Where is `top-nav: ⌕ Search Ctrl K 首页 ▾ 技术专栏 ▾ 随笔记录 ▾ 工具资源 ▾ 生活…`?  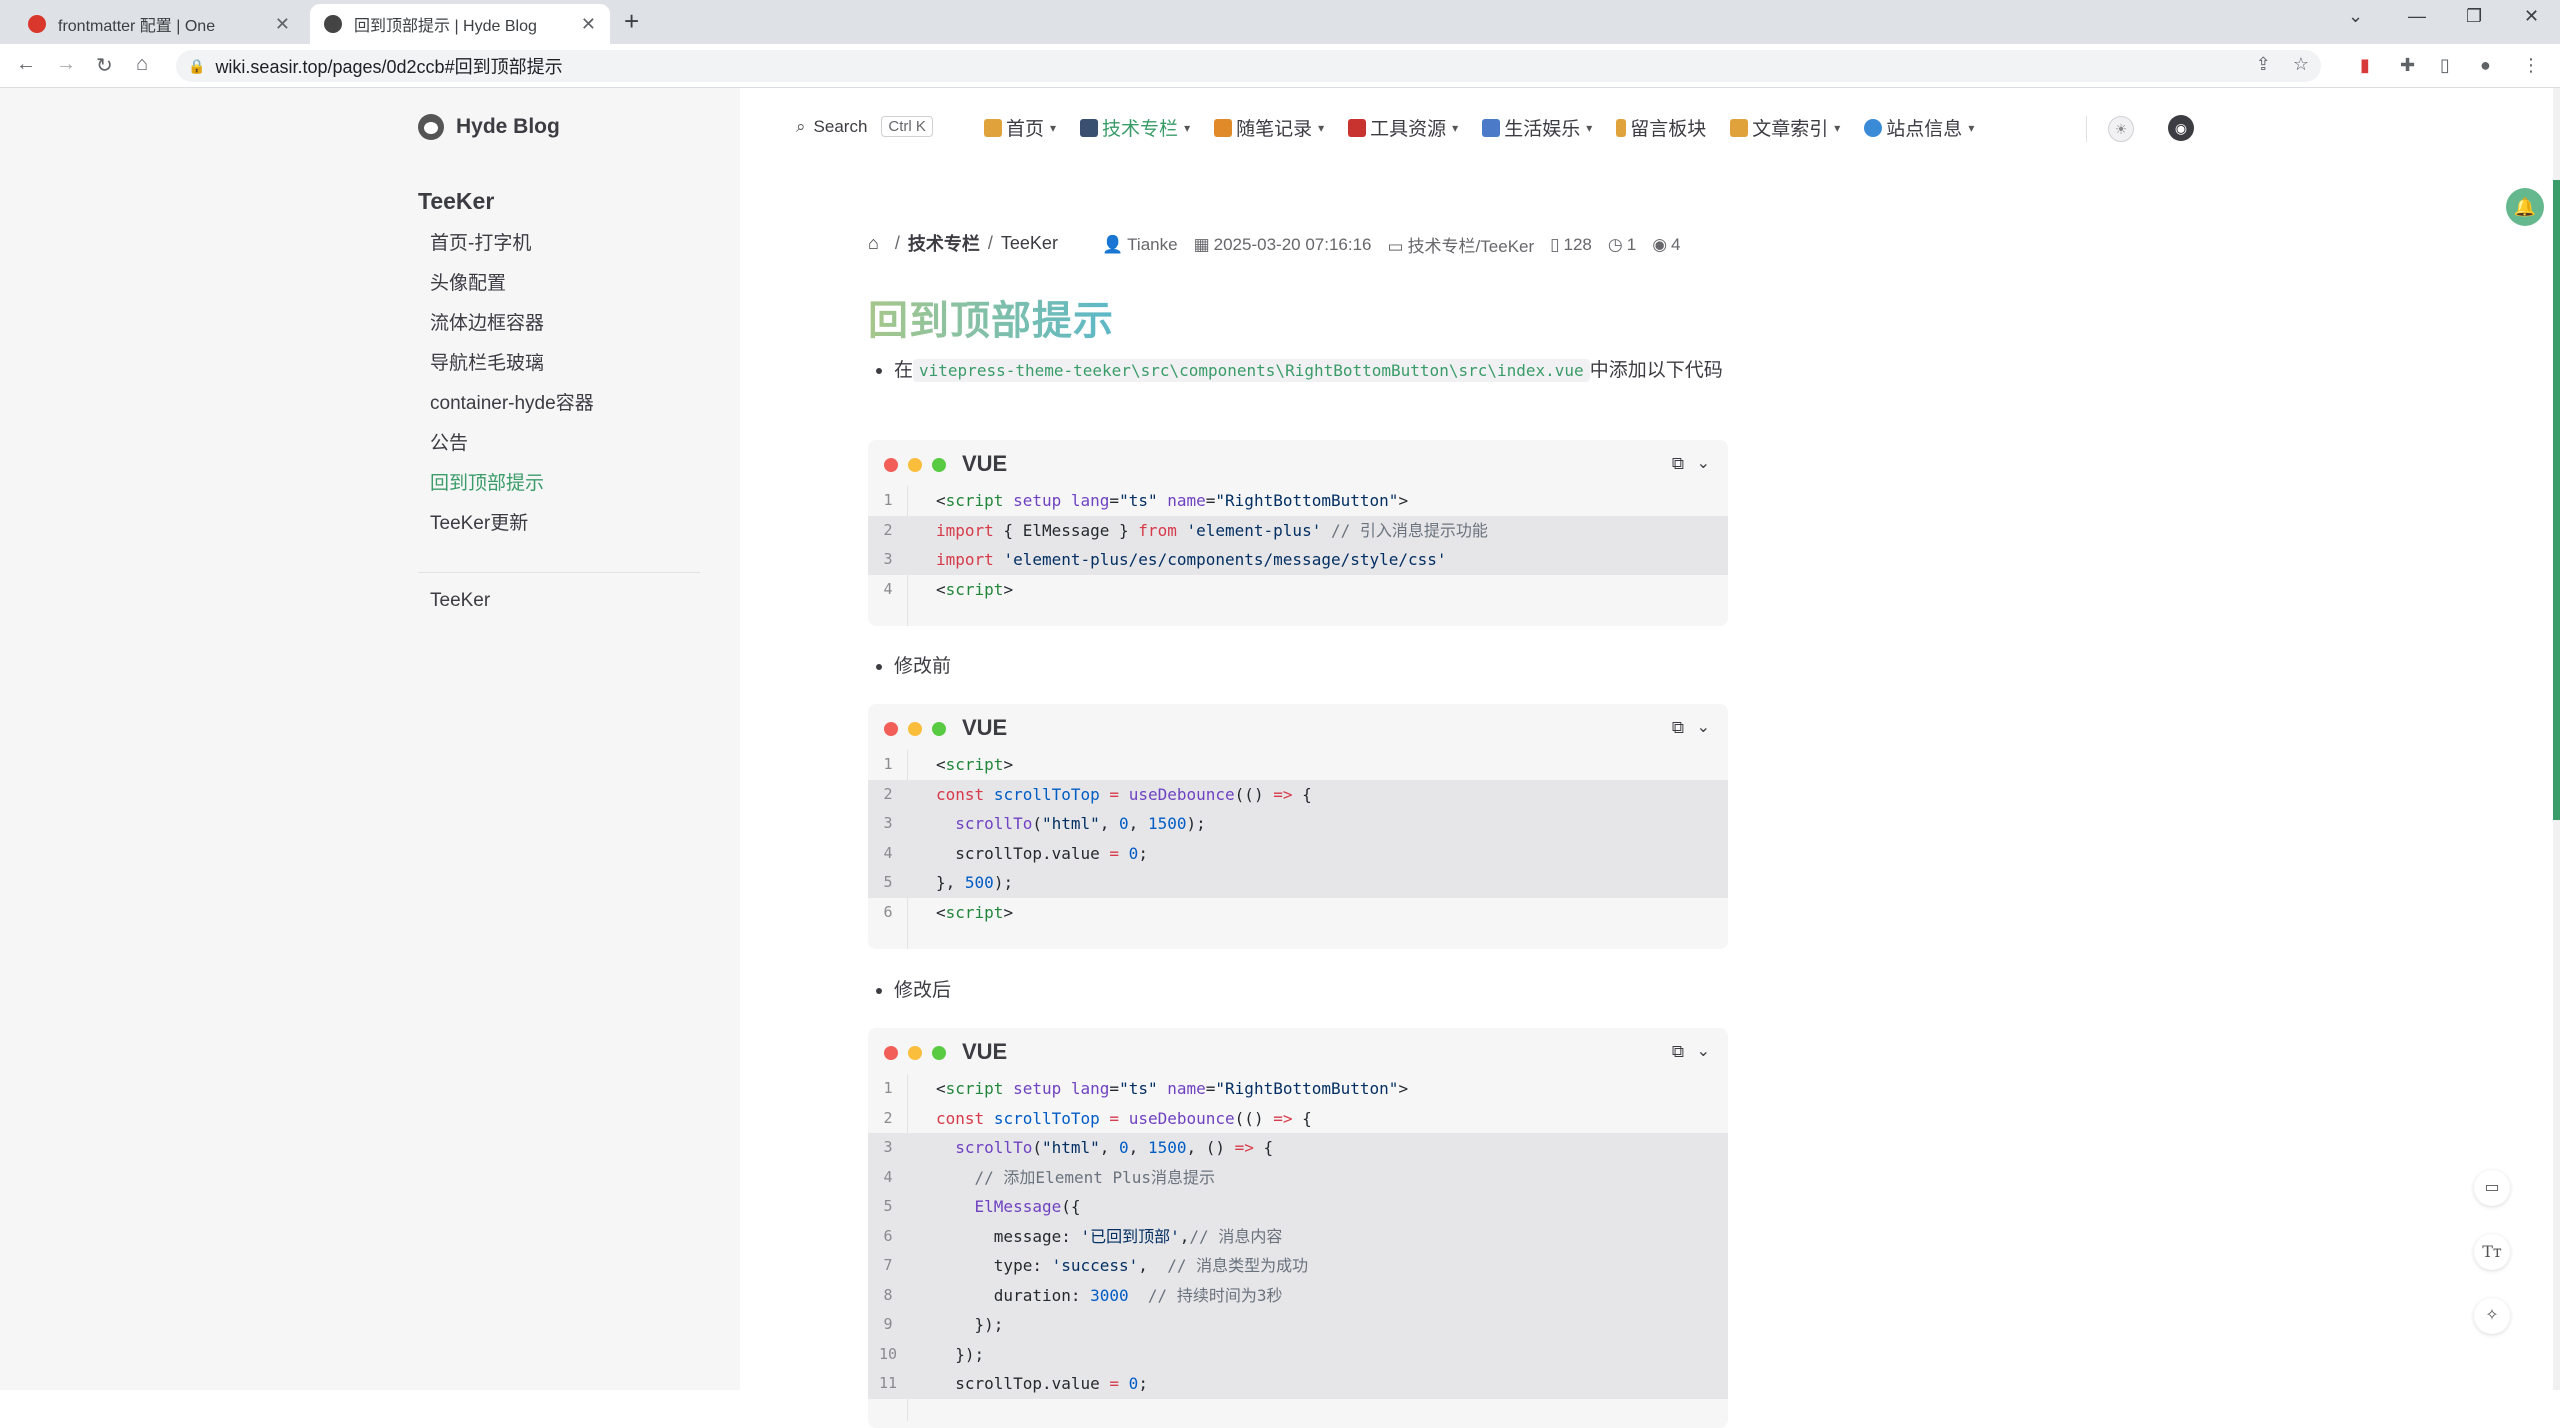
top-nav: ⌕ Search Ctrl K 首页 ▾ 技术专栏 ▾ 随笔记录 ▾ 工具资源 ▾ 生活… is located at coordinates (1650, 129).